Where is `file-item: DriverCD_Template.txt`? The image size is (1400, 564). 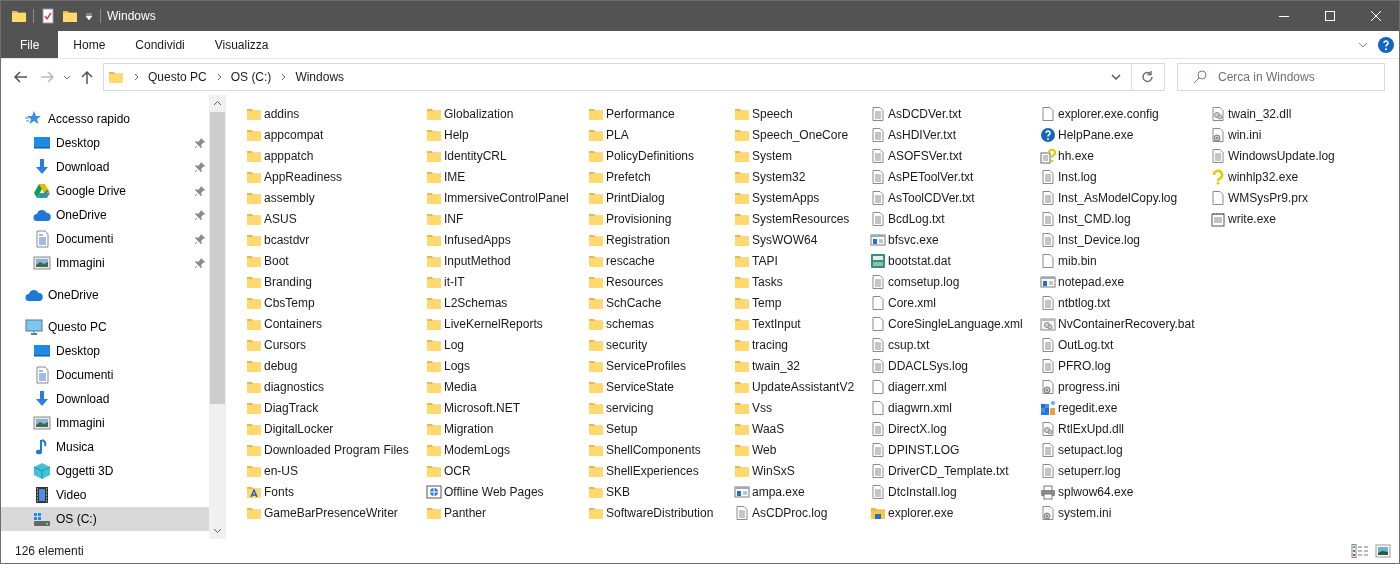 file-item: DriverCD_Template.txt is located at coordinates (955, 470).